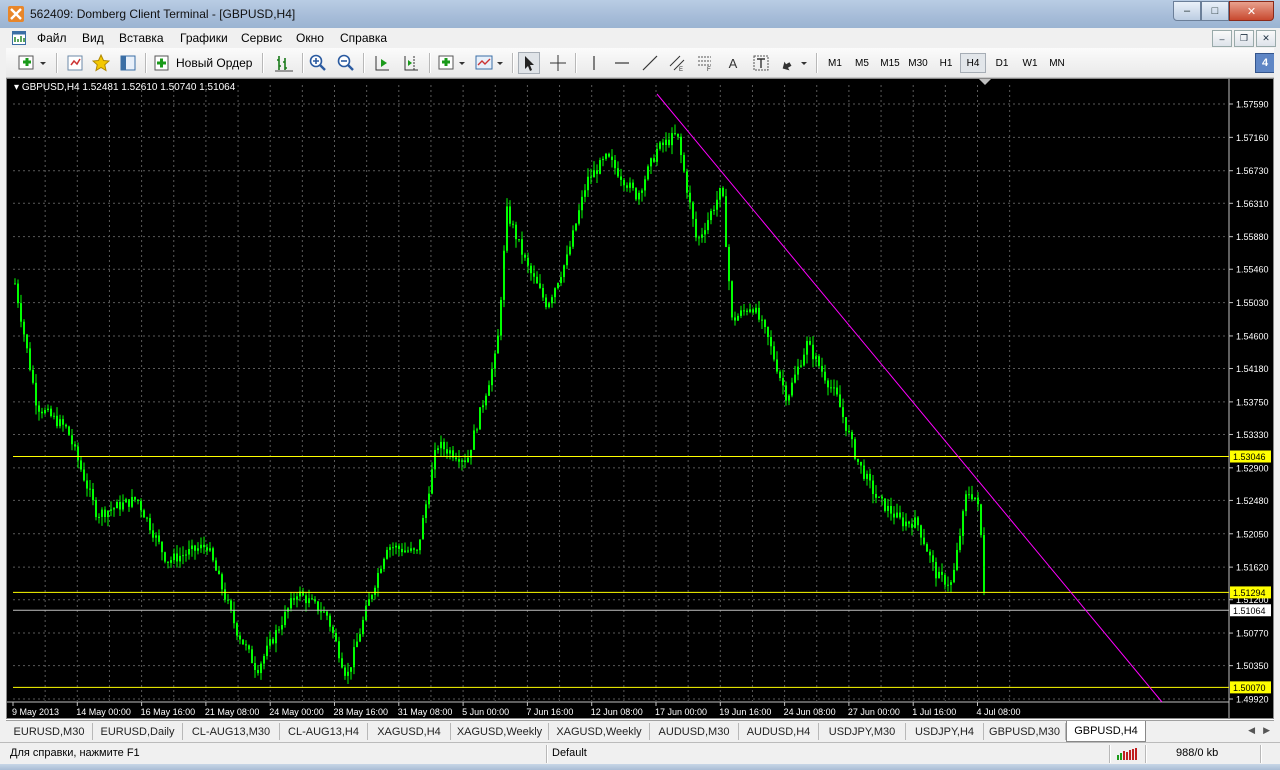 The height and width of the screenshot is (770, 1280). Describe the element at coordinates (705, 63) in the screenshot. I see `fibonacci-button: F` at that location.